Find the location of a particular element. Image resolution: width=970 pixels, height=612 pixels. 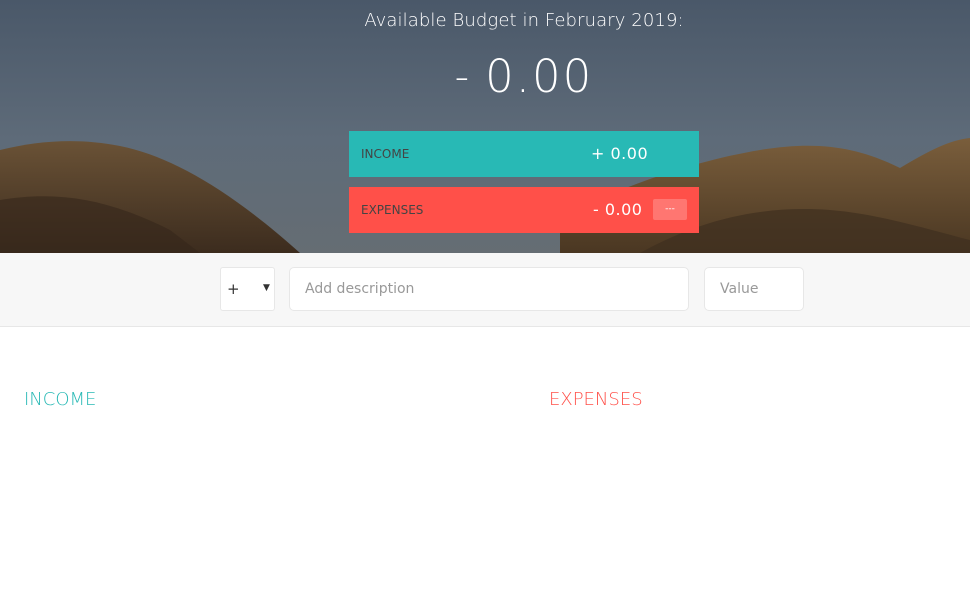

description-input is located at coordinates (489, 289).